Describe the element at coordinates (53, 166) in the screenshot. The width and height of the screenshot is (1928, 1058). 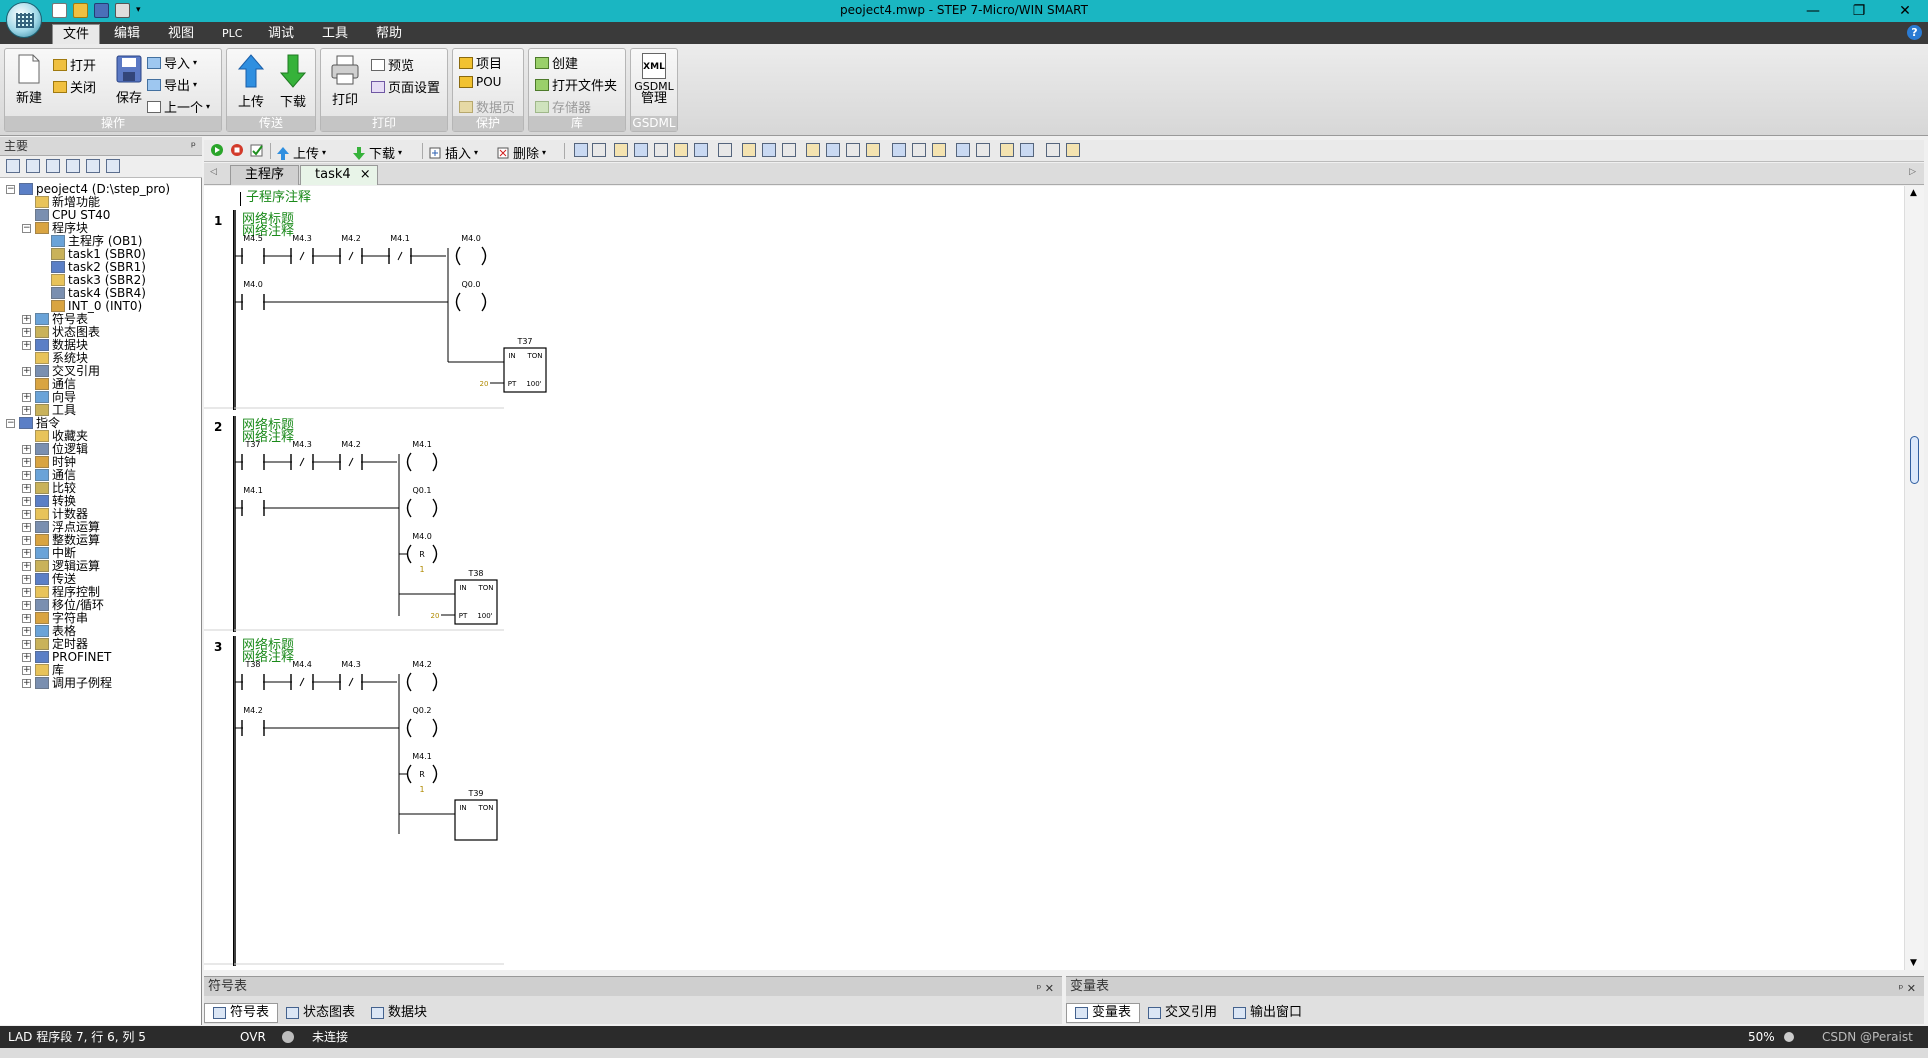
I see `tree-page-icon` at that location.